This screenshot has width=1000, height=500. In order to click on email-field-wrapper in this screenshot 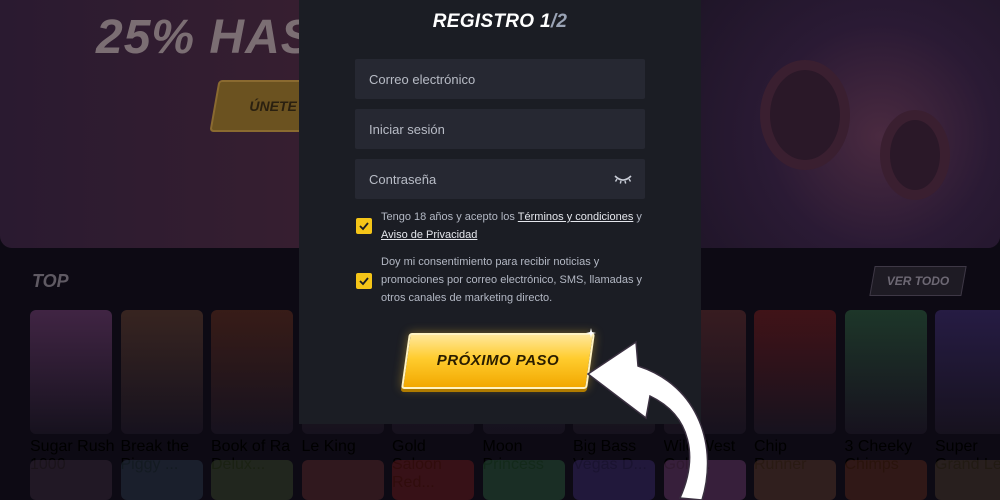, I will do `click(500, 79)`.